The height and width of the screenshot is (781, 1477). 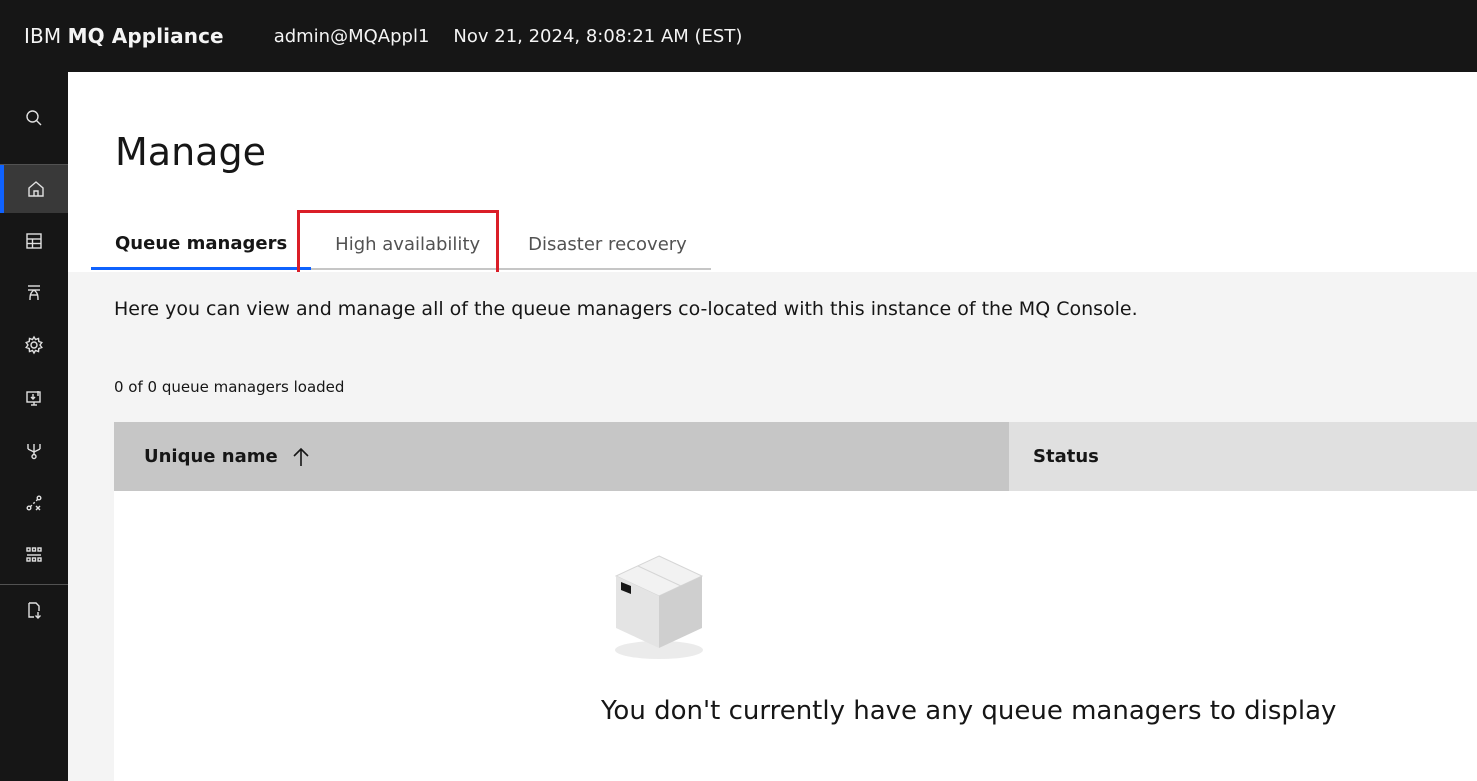 I want to click on user-label: admin@MQAppl1, so click(x=351, y=36).